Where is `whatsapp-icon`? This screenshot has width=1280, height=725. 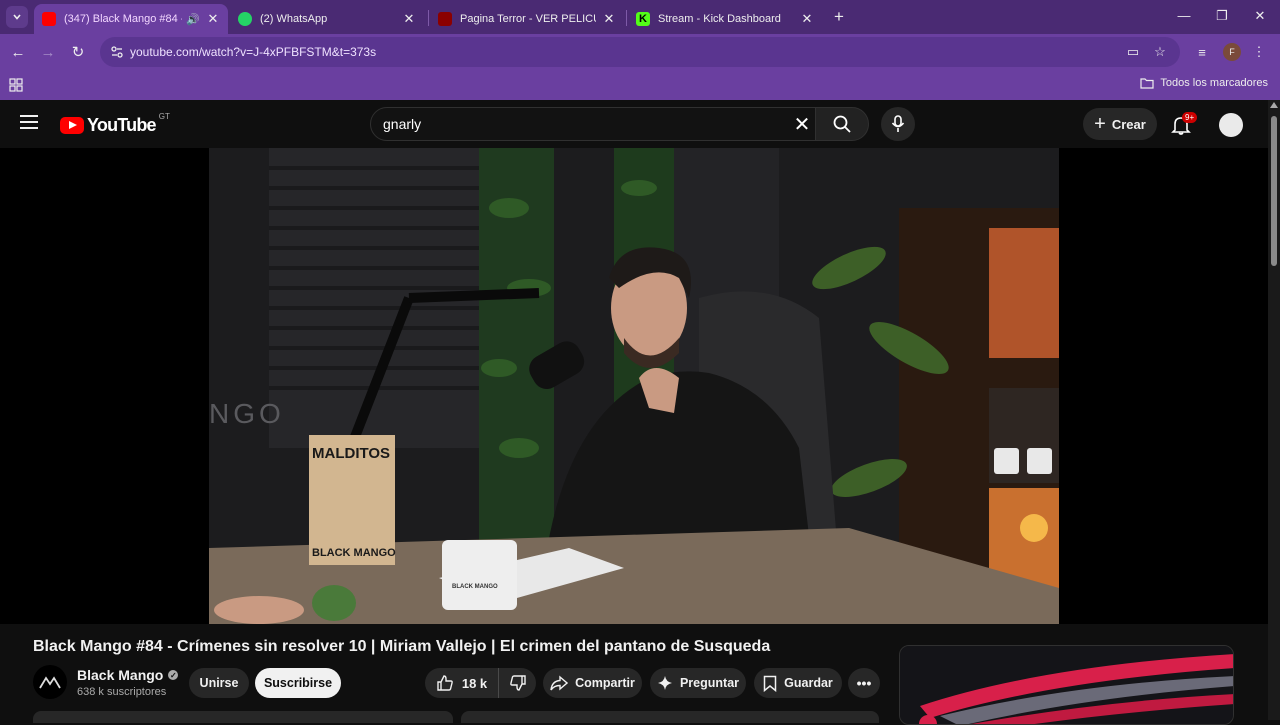 whatsapp-icon is located at coordinates (245, 19).